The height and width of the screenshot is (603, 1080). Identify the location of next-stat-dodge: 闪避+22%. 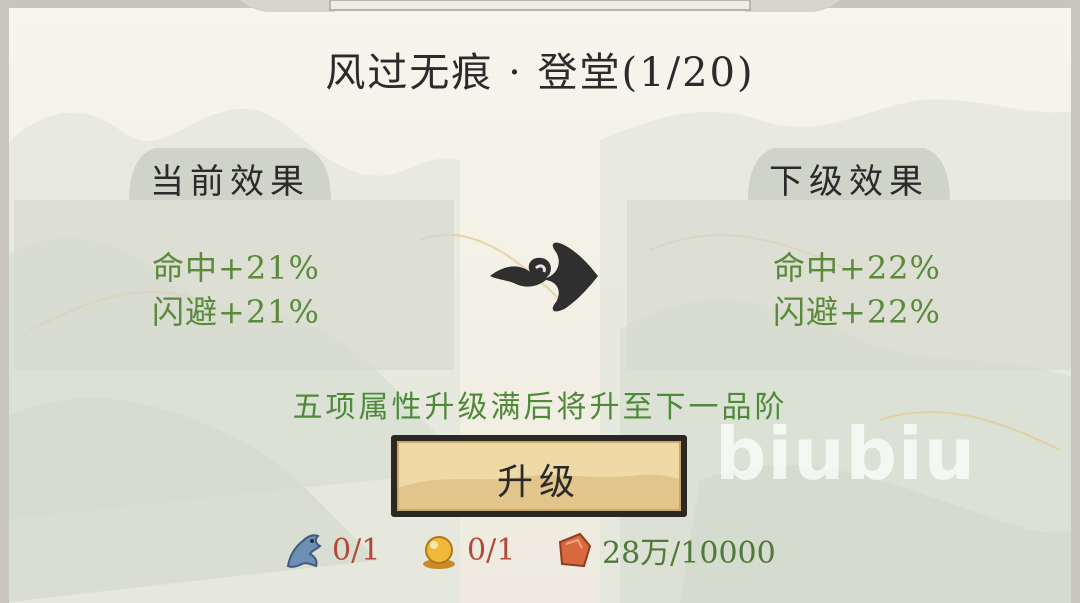
(857, 312).